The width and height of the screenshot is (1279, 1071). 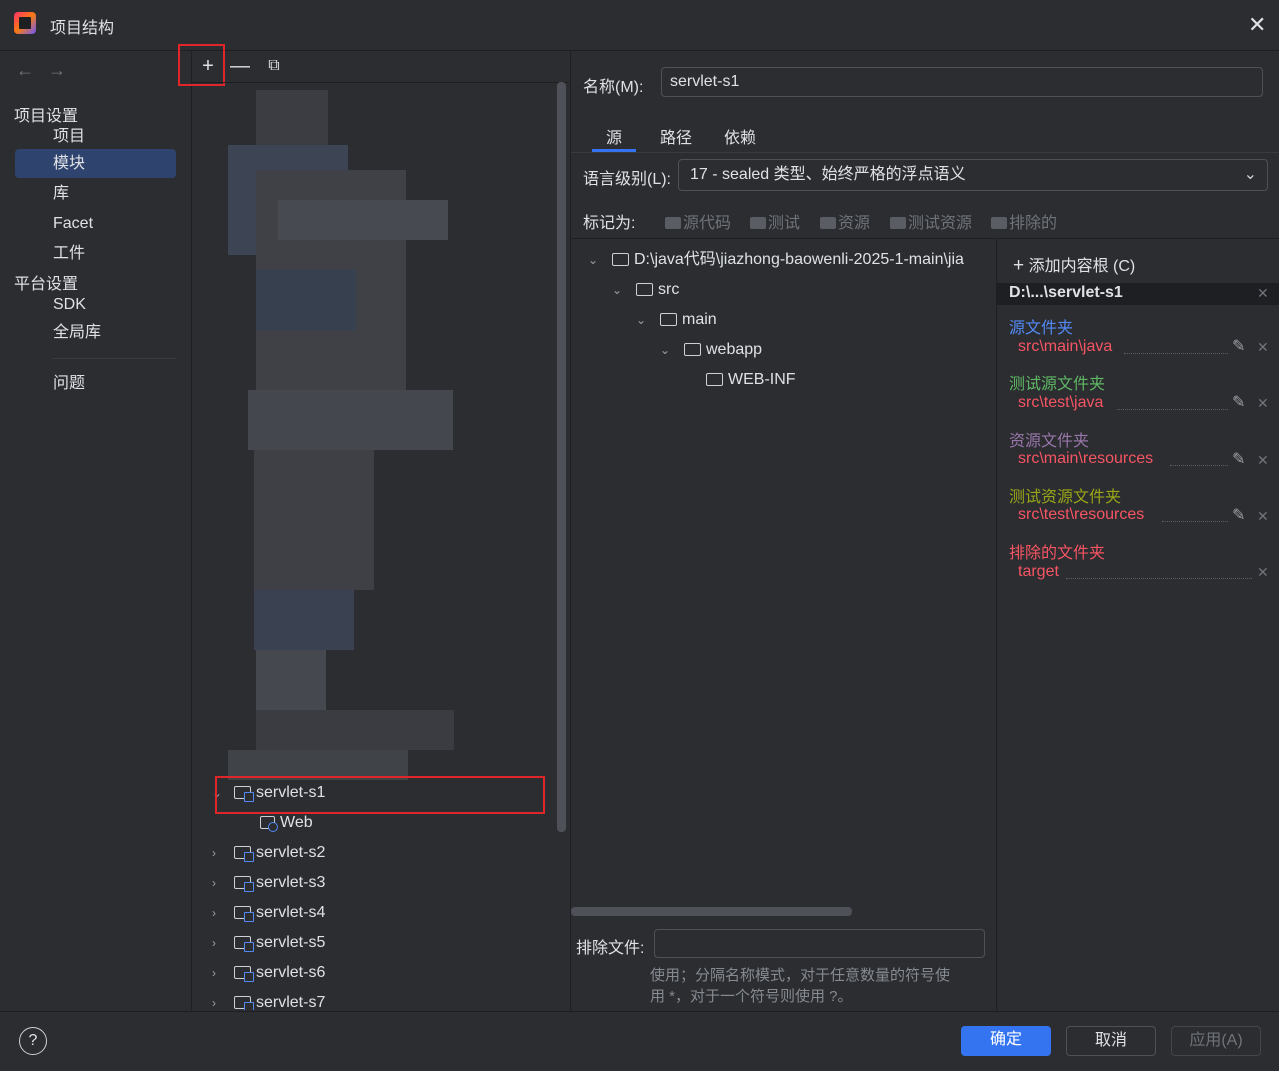 What do you see at coordinates (240, 66) in the screenshot?
I see `remove-icon: —` at bounding box center [240, 66].